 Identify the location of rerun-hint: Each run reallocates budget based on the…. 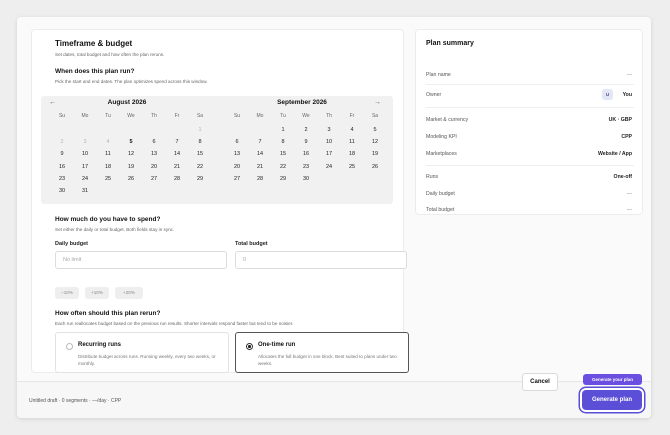
(174, 323).